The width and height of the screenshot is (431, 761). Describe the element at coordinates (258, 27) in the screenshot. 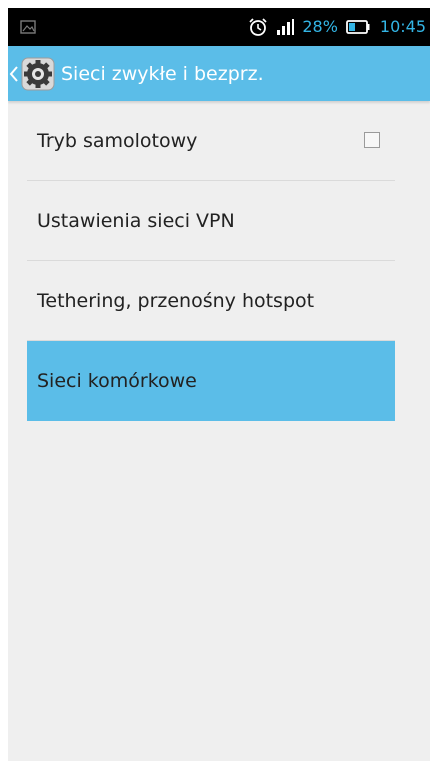

I see `alarm-clock-icon` at that location.